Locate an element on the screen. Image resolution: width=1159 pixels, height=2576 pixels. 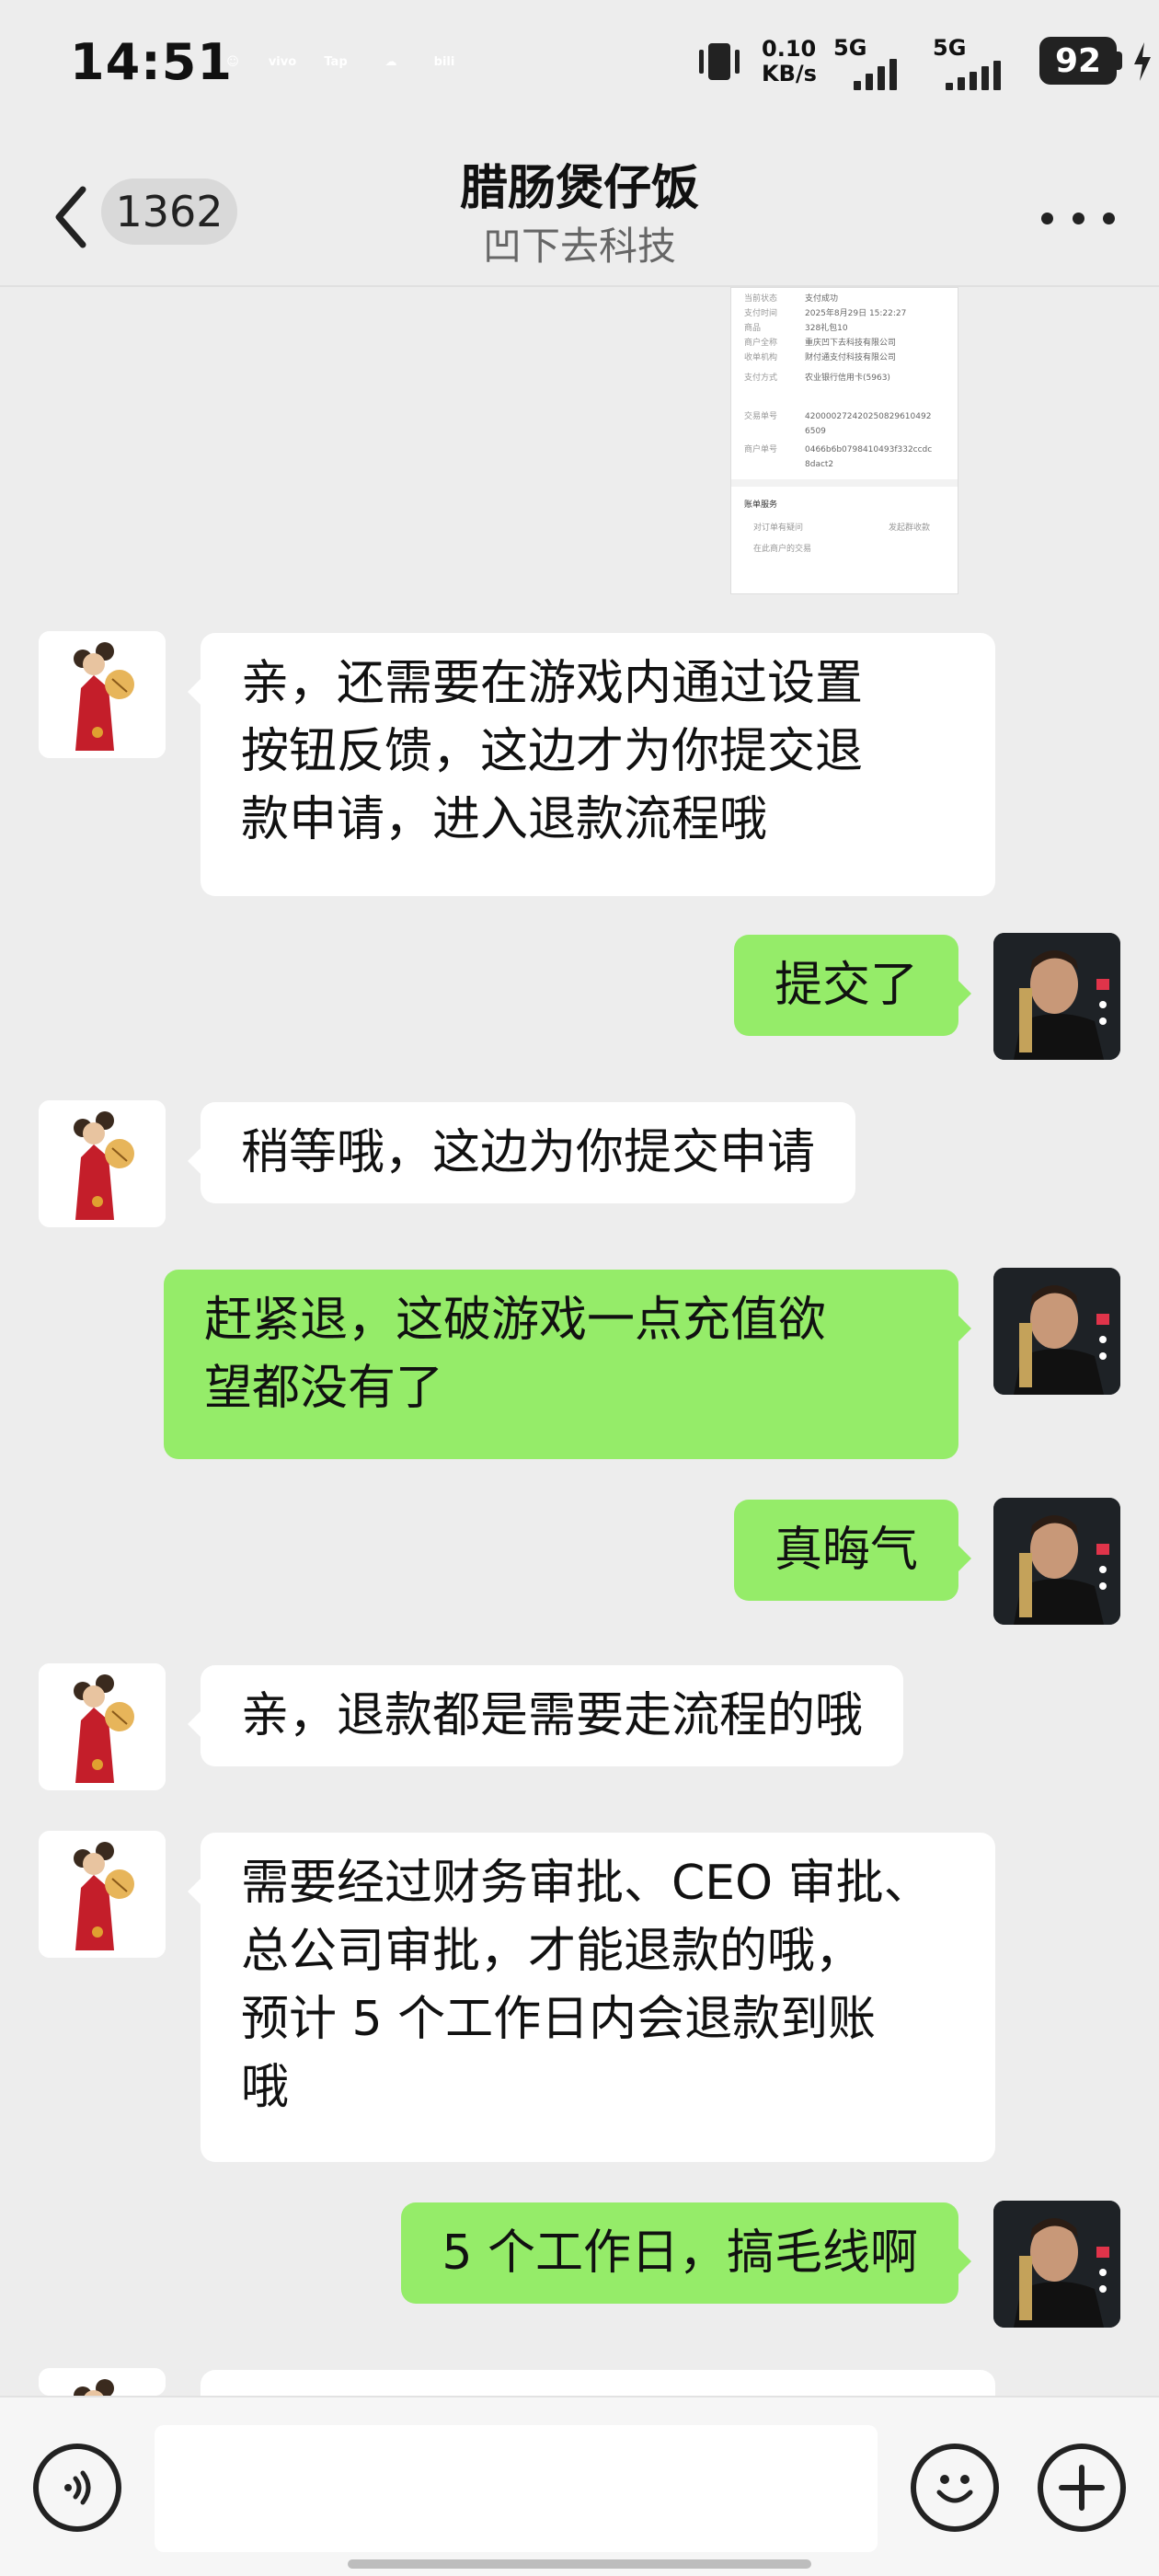
chat-title: 腊肠煲仔饭 is located at coordinates (579, 188).